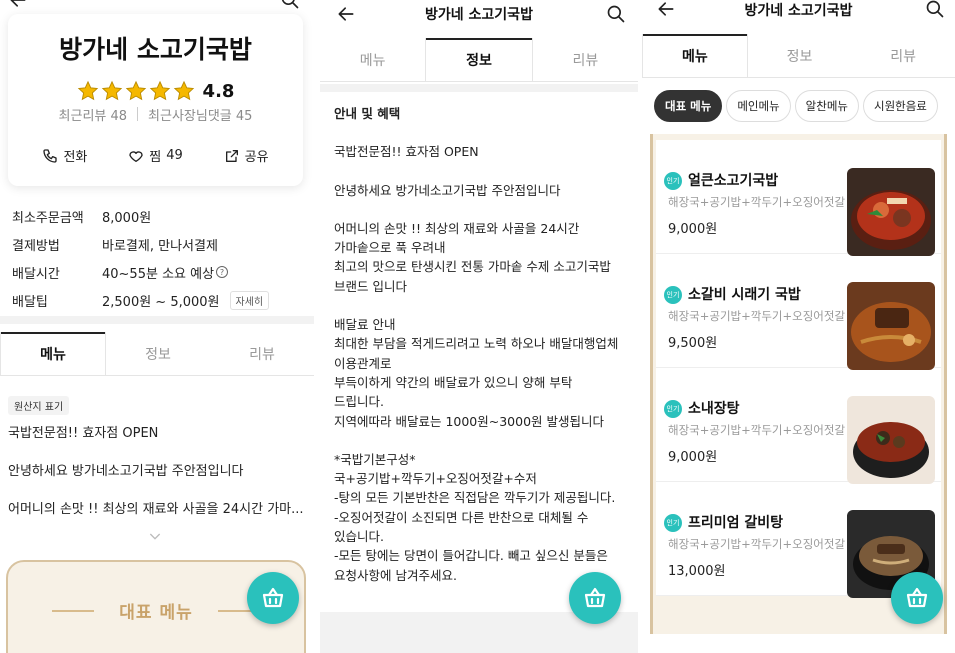  I want to click on section-title: 안내 및 혜택, so click(367, 113).